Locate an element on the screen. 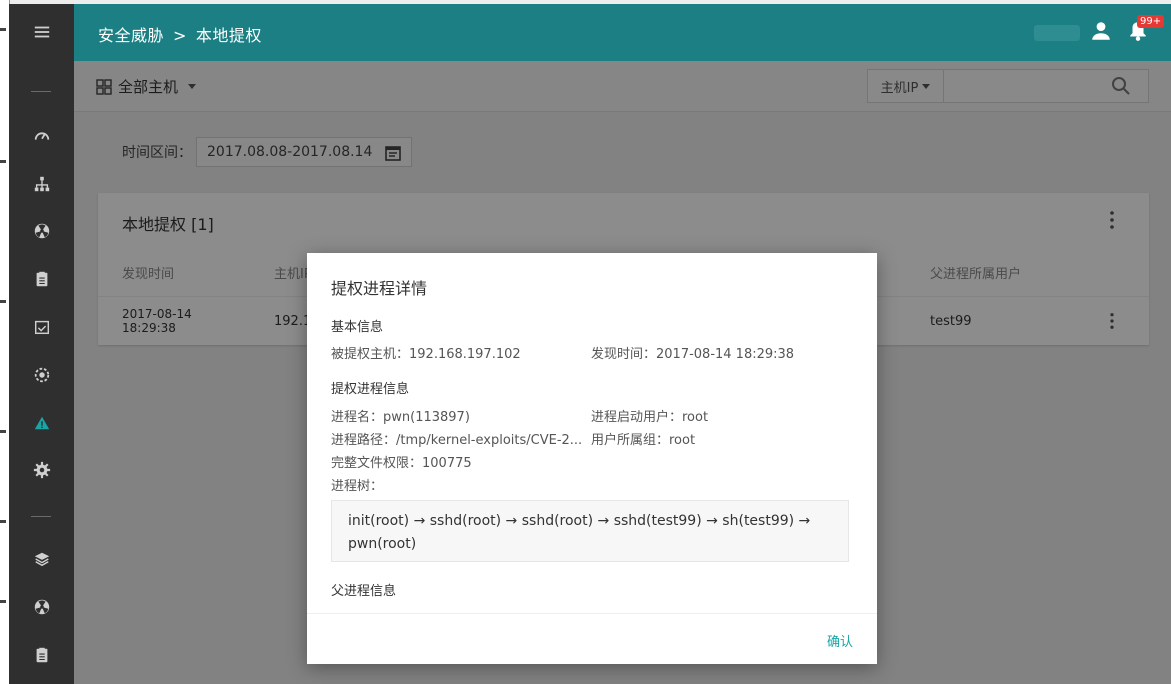 This screenshot has width=1171, height=684. section-process-info: 提权进程信息 is located at coordinates (370, 389).